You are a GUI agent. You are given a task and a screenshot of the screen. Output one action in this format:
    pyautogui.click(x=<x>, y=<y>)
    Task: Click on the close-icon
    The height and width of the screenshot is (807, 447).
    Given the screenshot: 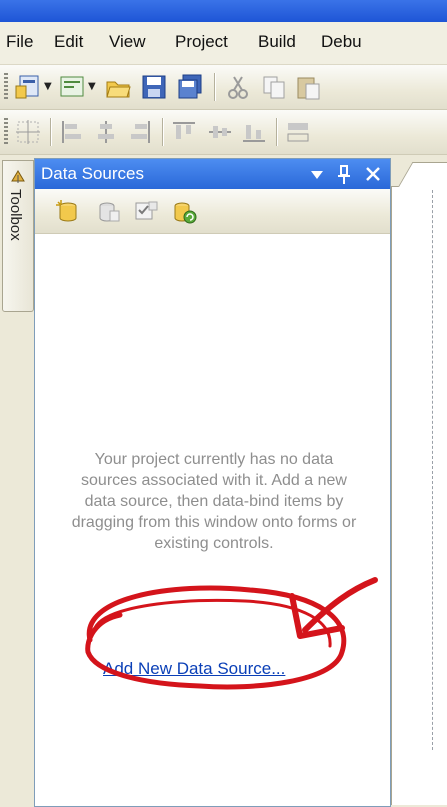 What is the action you would take?
    pyautogui.click(x=373, y=174)
    